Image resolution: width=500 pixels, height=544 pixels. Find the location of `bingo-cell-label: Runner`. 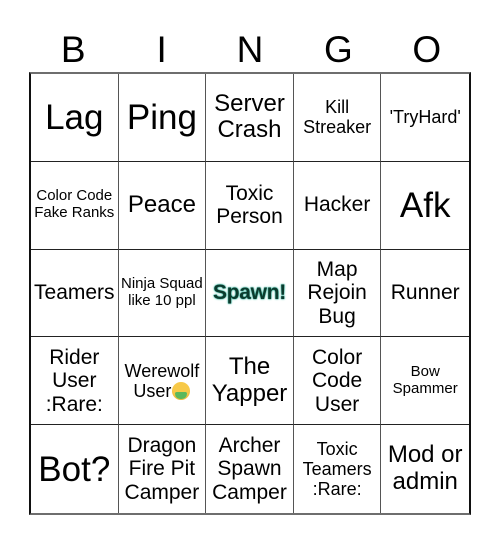

bingo-cell-label: Runner is located at coordinates (425, 293).